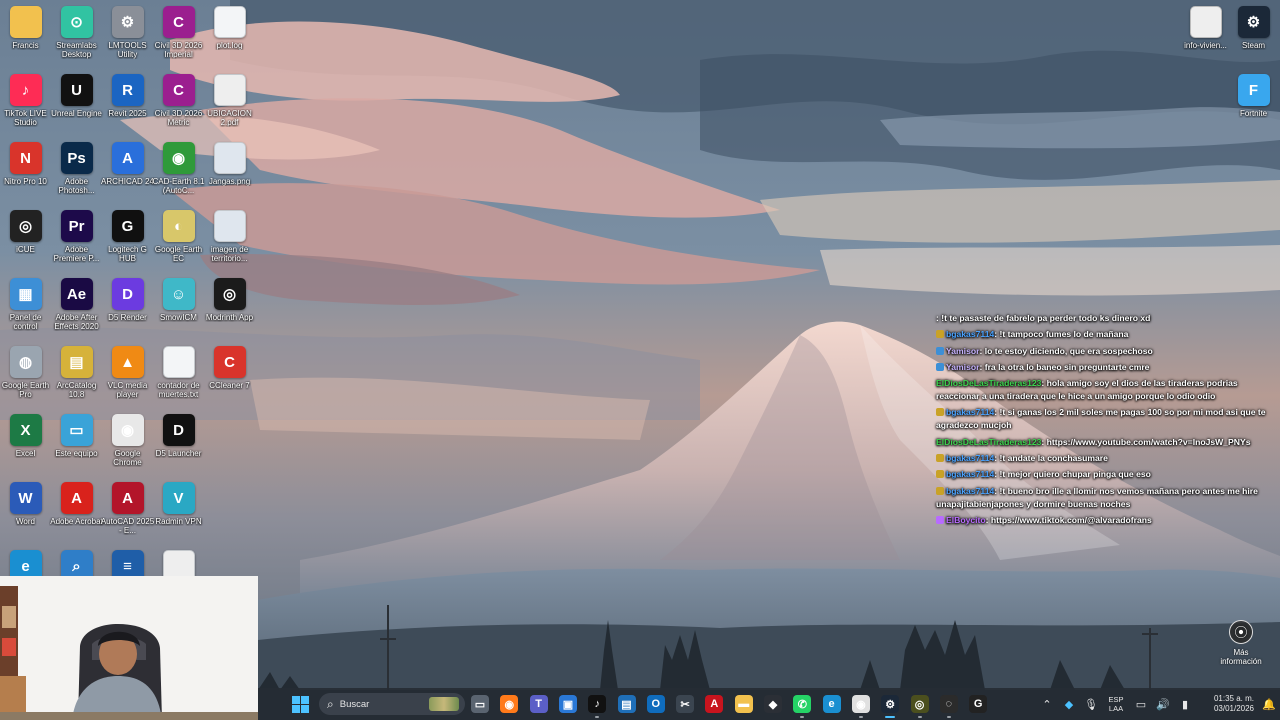 This screenshot has width=1280, height=720. What do you see at coordinates (178, 317) in the screenshot?
I see `desktop-icon-label: SmowICM` at bounding box center [178, 317].